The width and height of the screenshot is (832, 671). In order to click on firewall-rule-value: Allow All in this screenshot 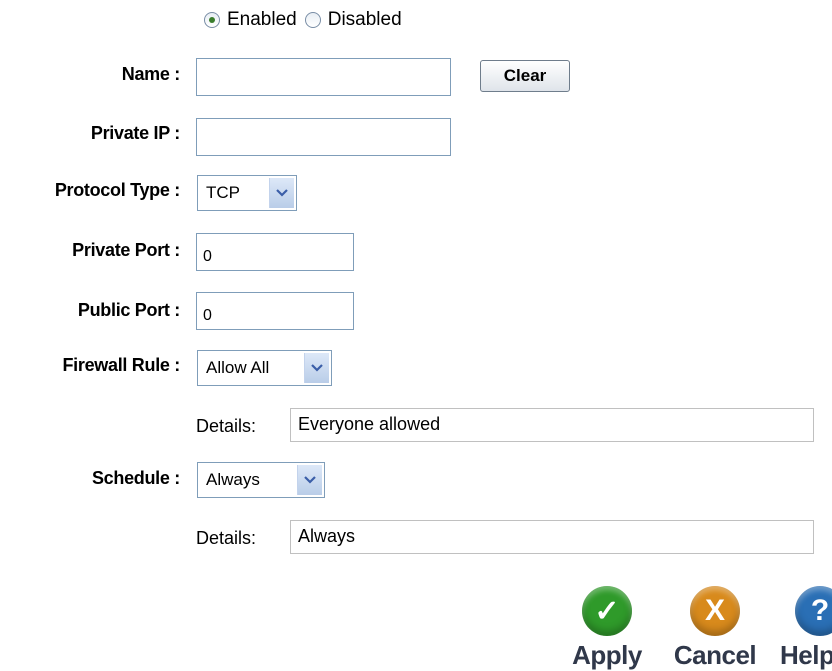, I will do `click(238, 367)`.